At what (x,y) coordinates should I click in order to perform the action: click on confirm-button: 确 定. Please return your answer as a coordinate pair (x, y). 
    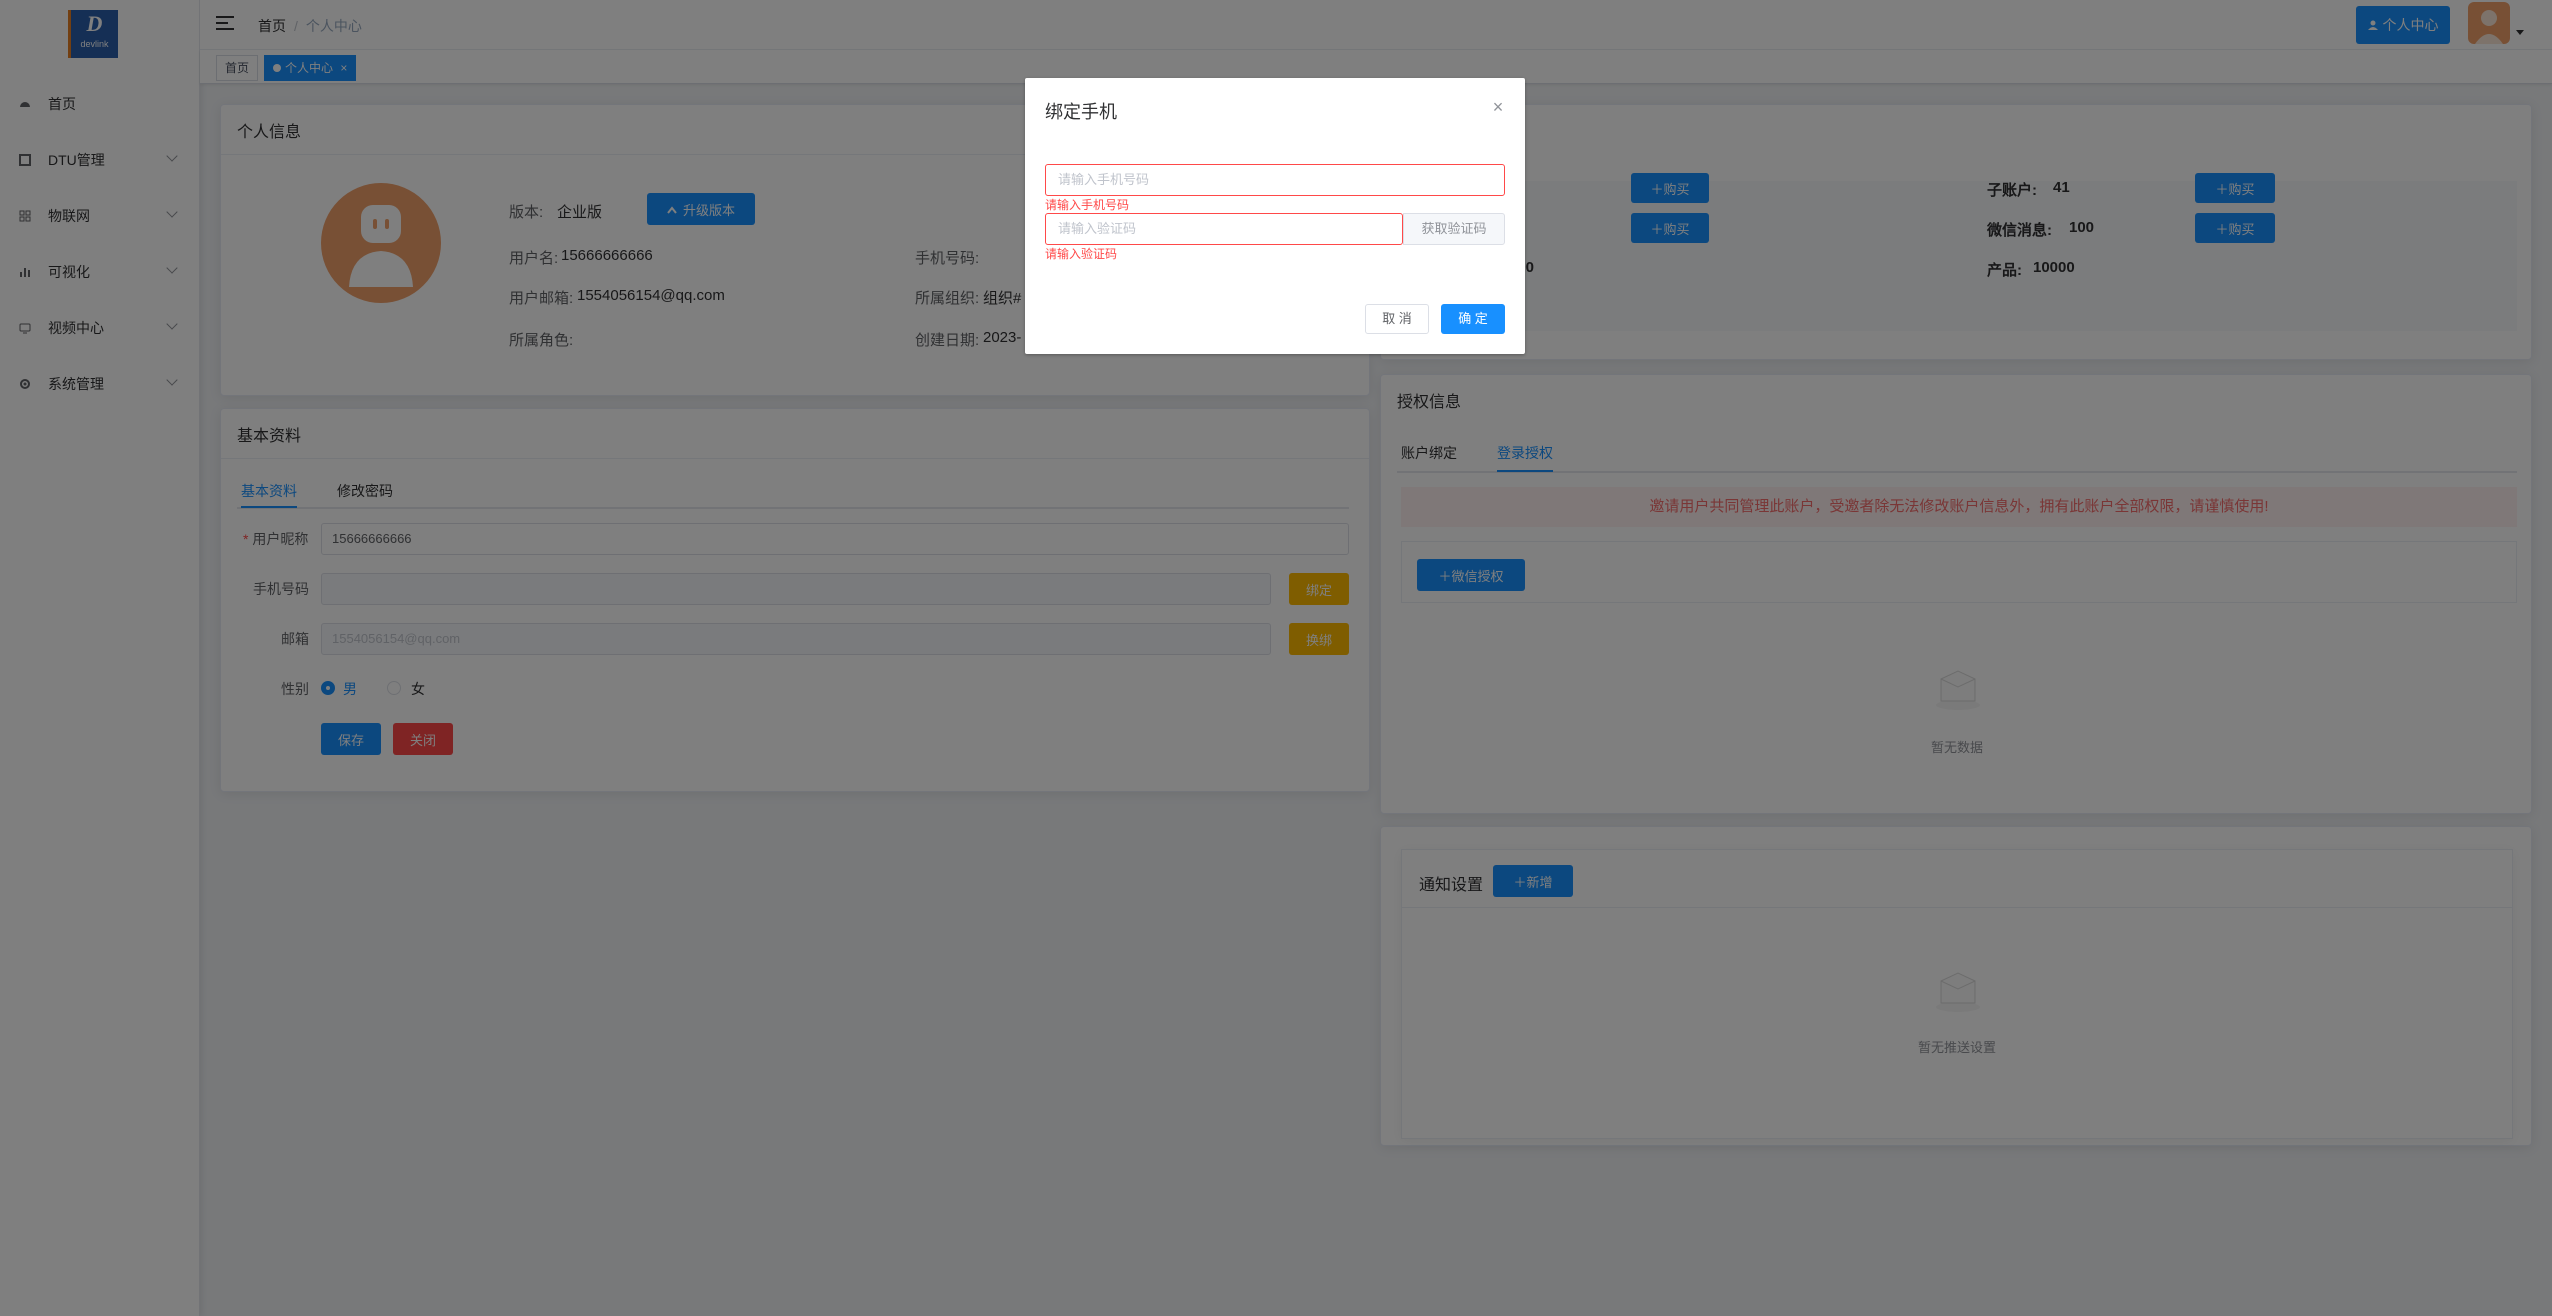
    Looking at the image, I should click on (1473, 319).